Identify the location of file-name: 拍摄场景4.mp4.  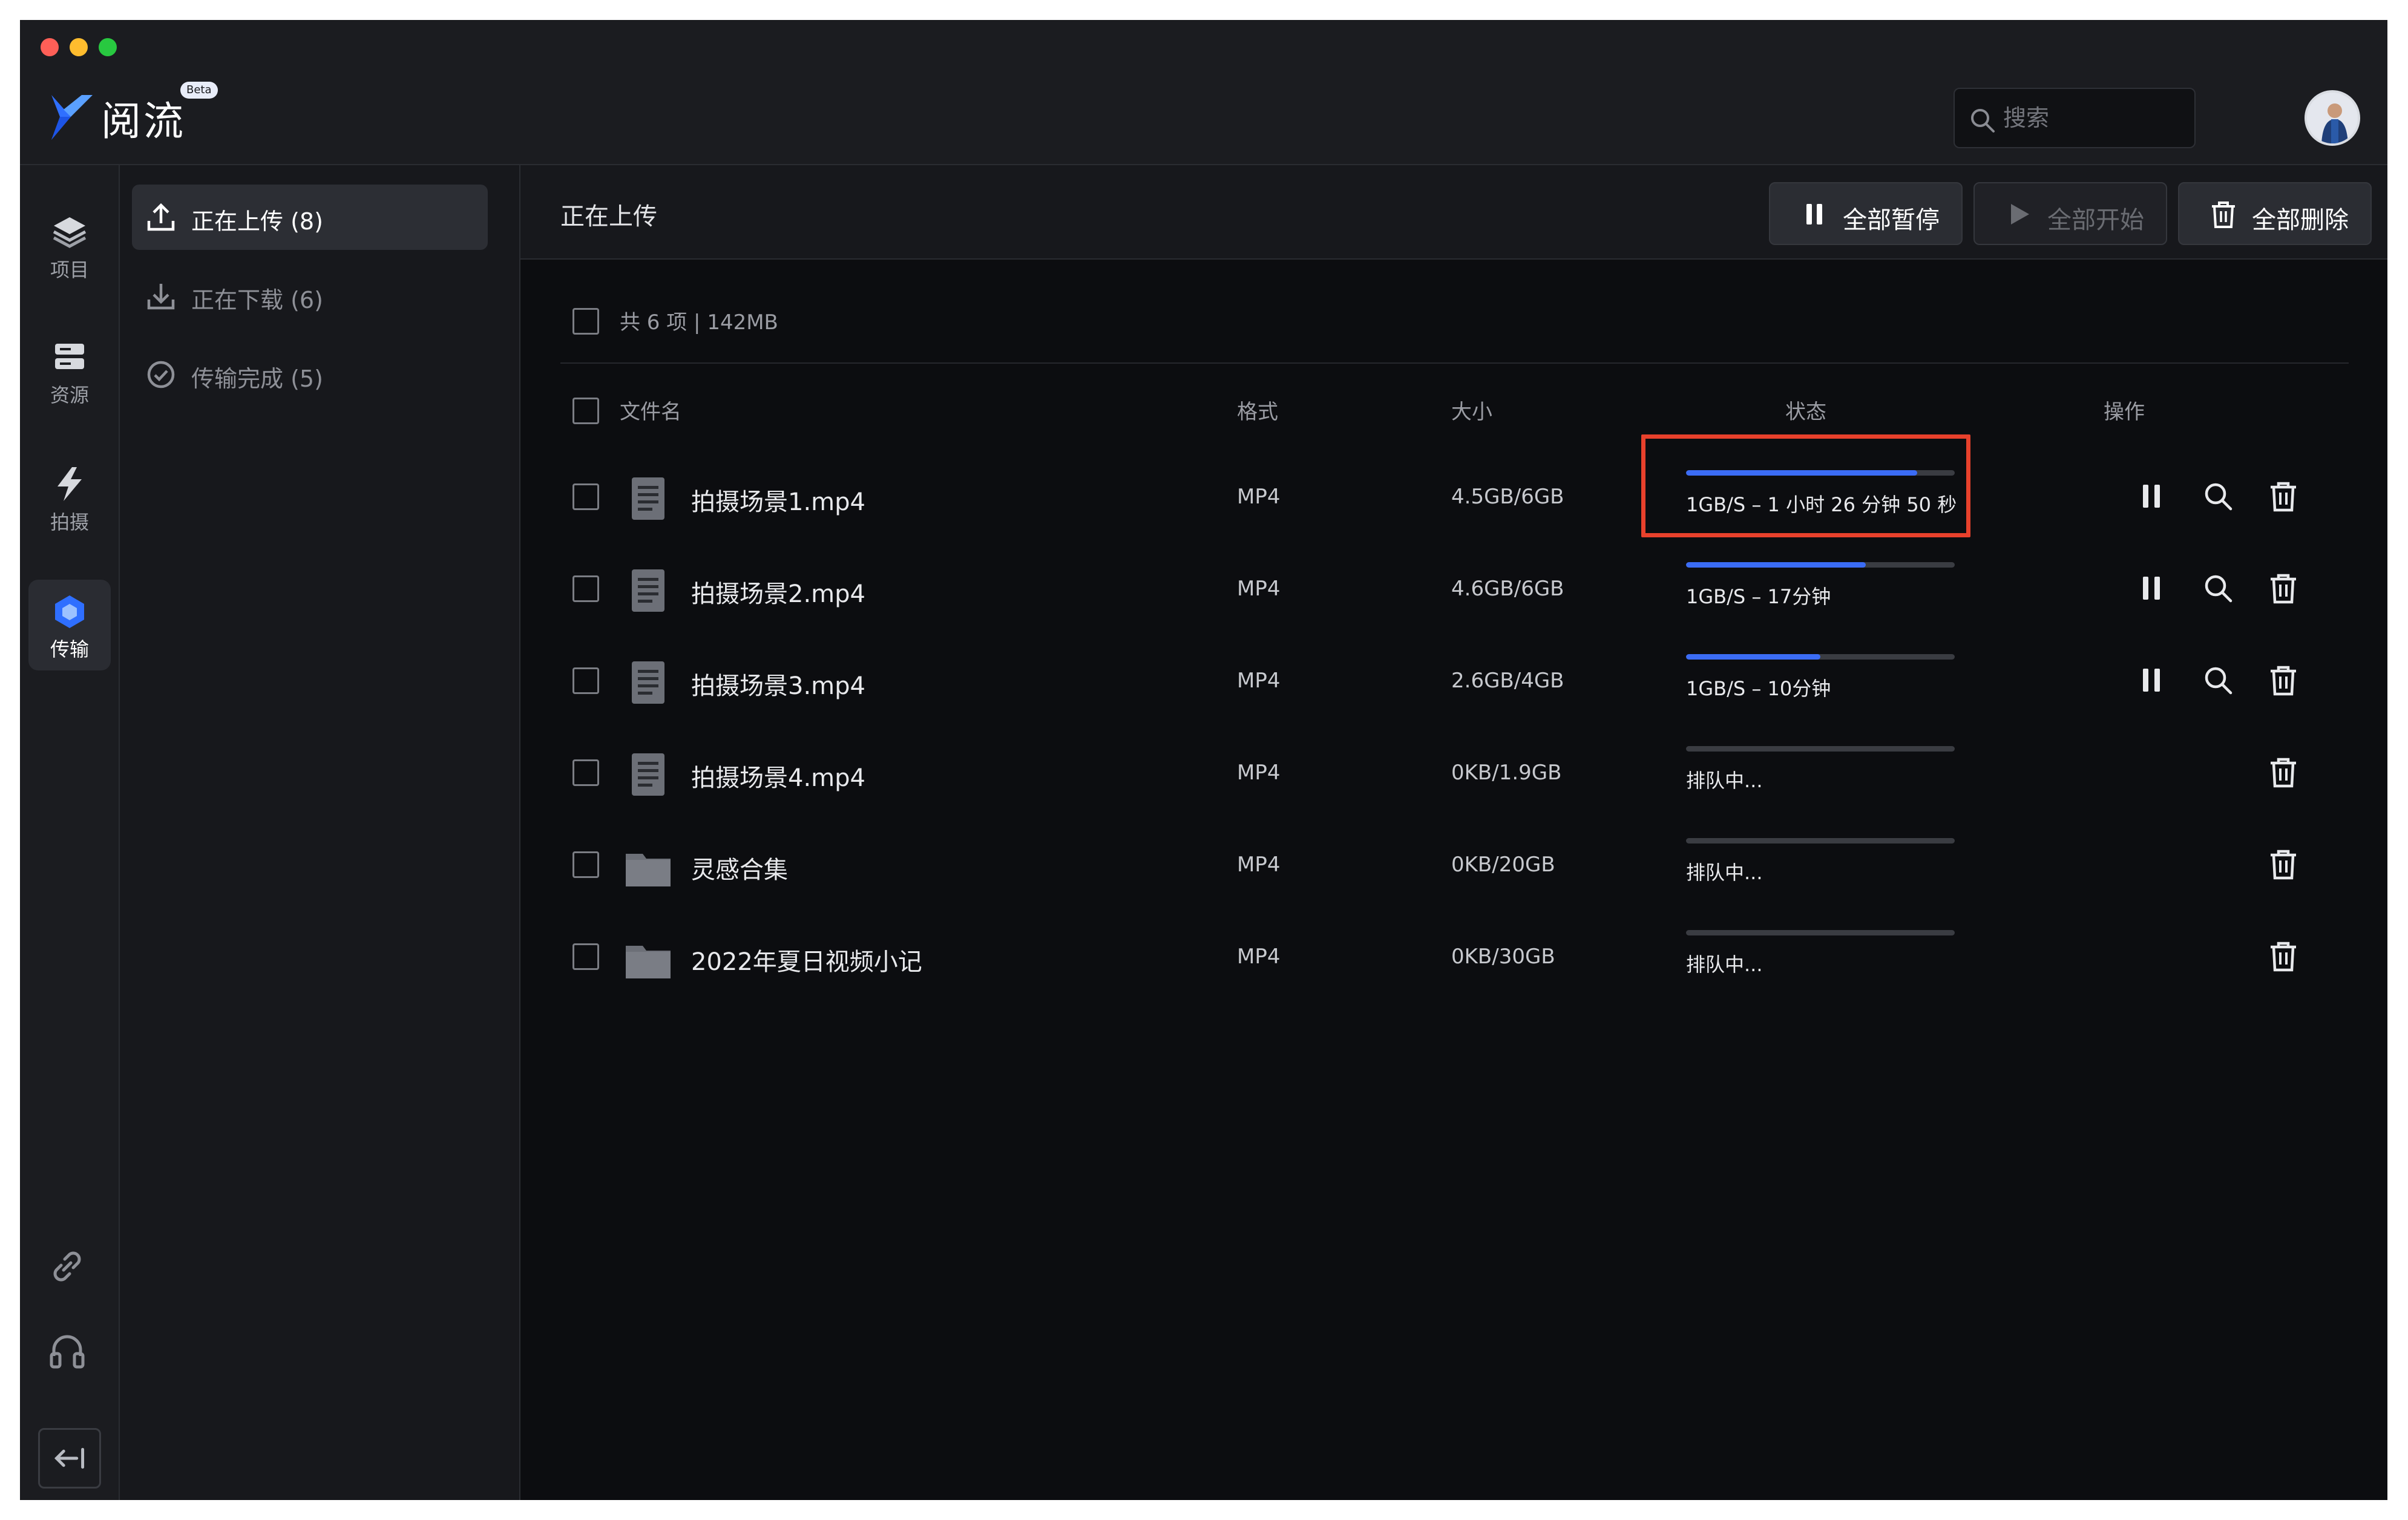
(778, 775).